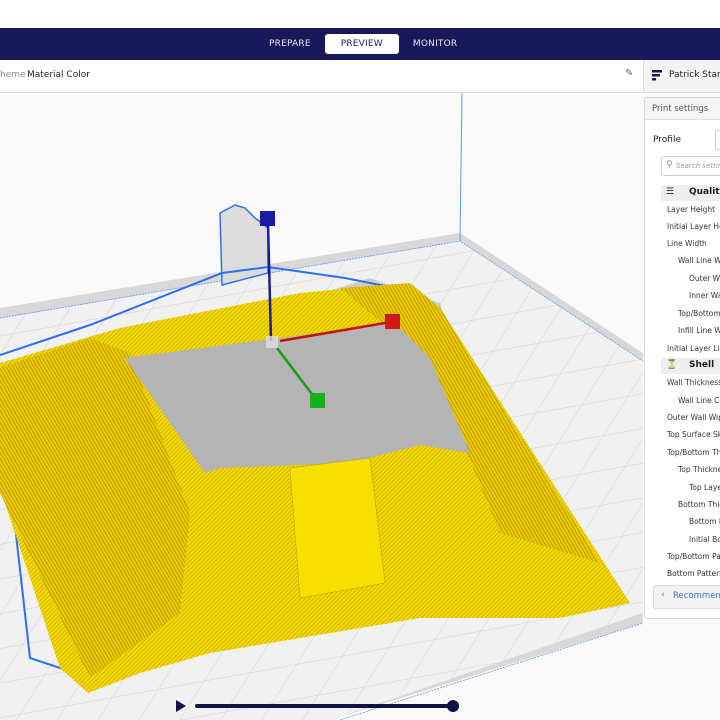 The image size is (720, 720). Describe the element at coordinates (682, 109) in the screenshot. I see `print-settings-title: Print settings` at that location.